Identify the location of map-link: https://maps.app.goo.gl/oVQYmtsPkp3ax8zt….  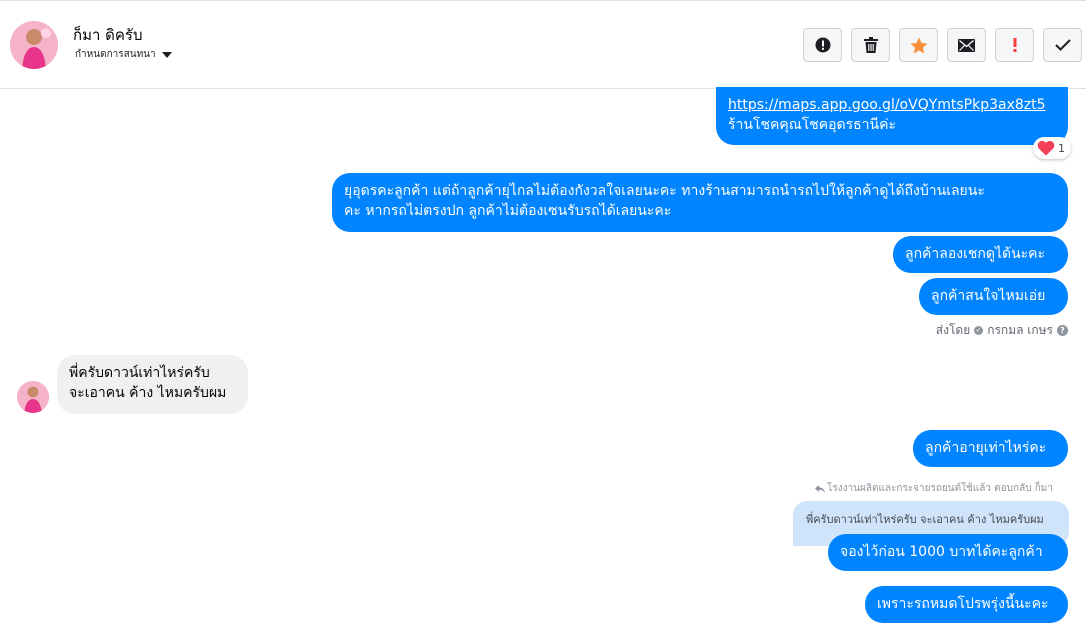
(892, 105).